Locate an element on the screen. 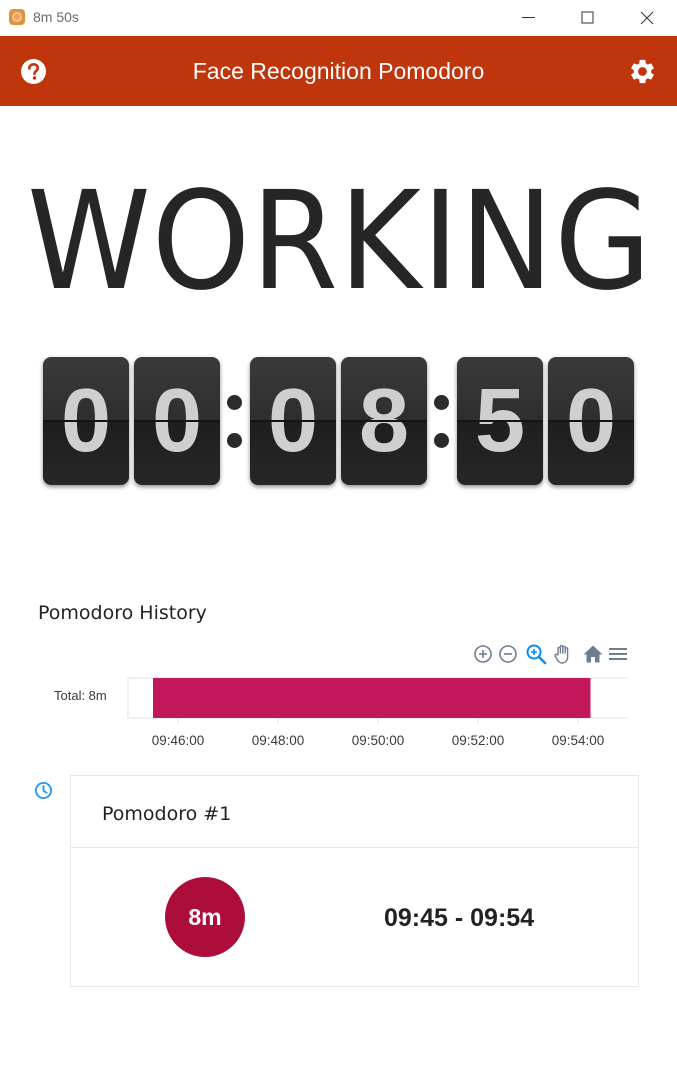 The height and width of the screenshot is (1081, 677). help-circle-icon is located at coordinates (33, 71).